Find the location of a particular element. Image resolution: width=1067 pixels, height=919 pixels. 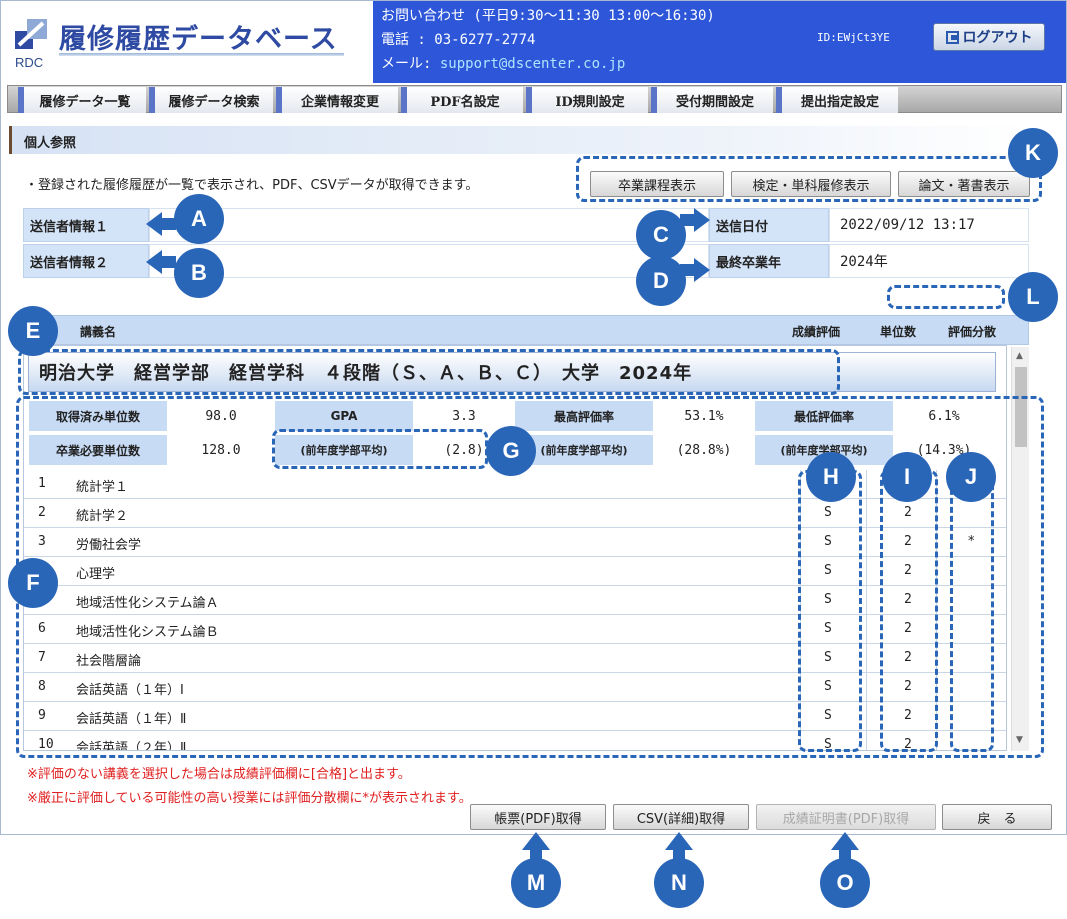

page-description: ・登録された履修履歴が一覧で表示され、PDF、CSVデータが取得できます。 is located at coordinates (252, 185).